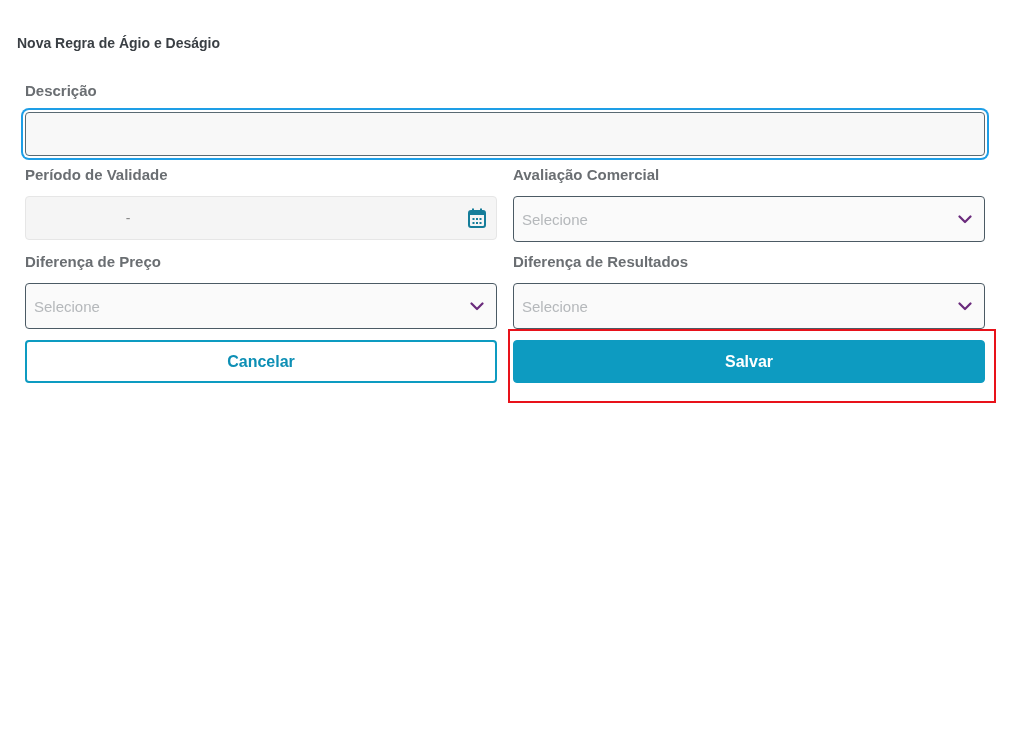 The image size is (1010, 749). What do you see at coordinates (587, 175) in the screenshot?
I see `field-label: Avaliação Comercial` at bounding box center [587, 175].